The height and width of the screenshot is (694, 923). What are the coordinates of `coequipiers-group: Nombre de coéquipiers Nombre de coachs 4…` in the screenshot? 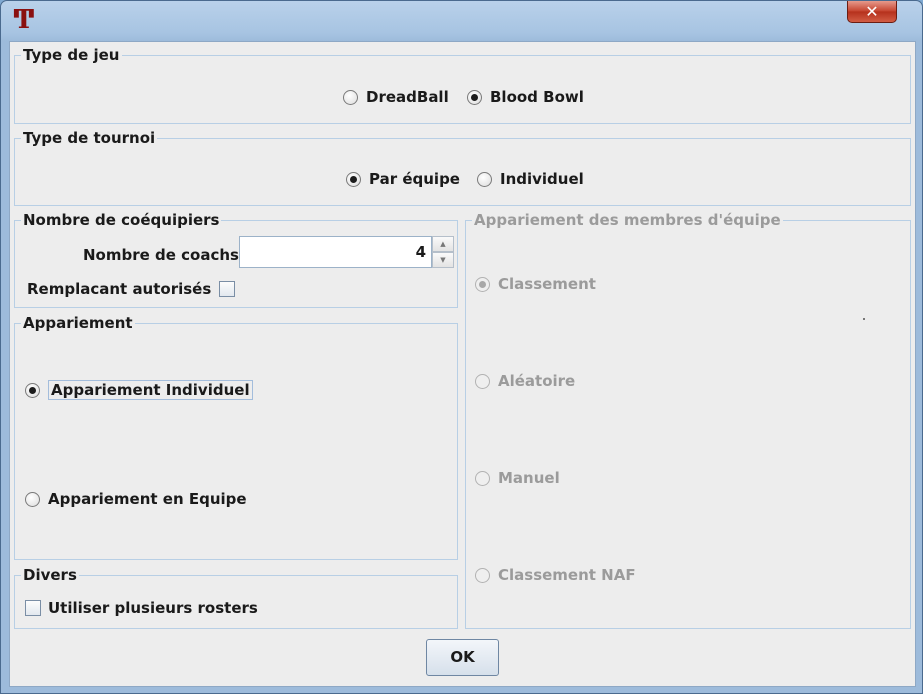 It's located at (236, 259).